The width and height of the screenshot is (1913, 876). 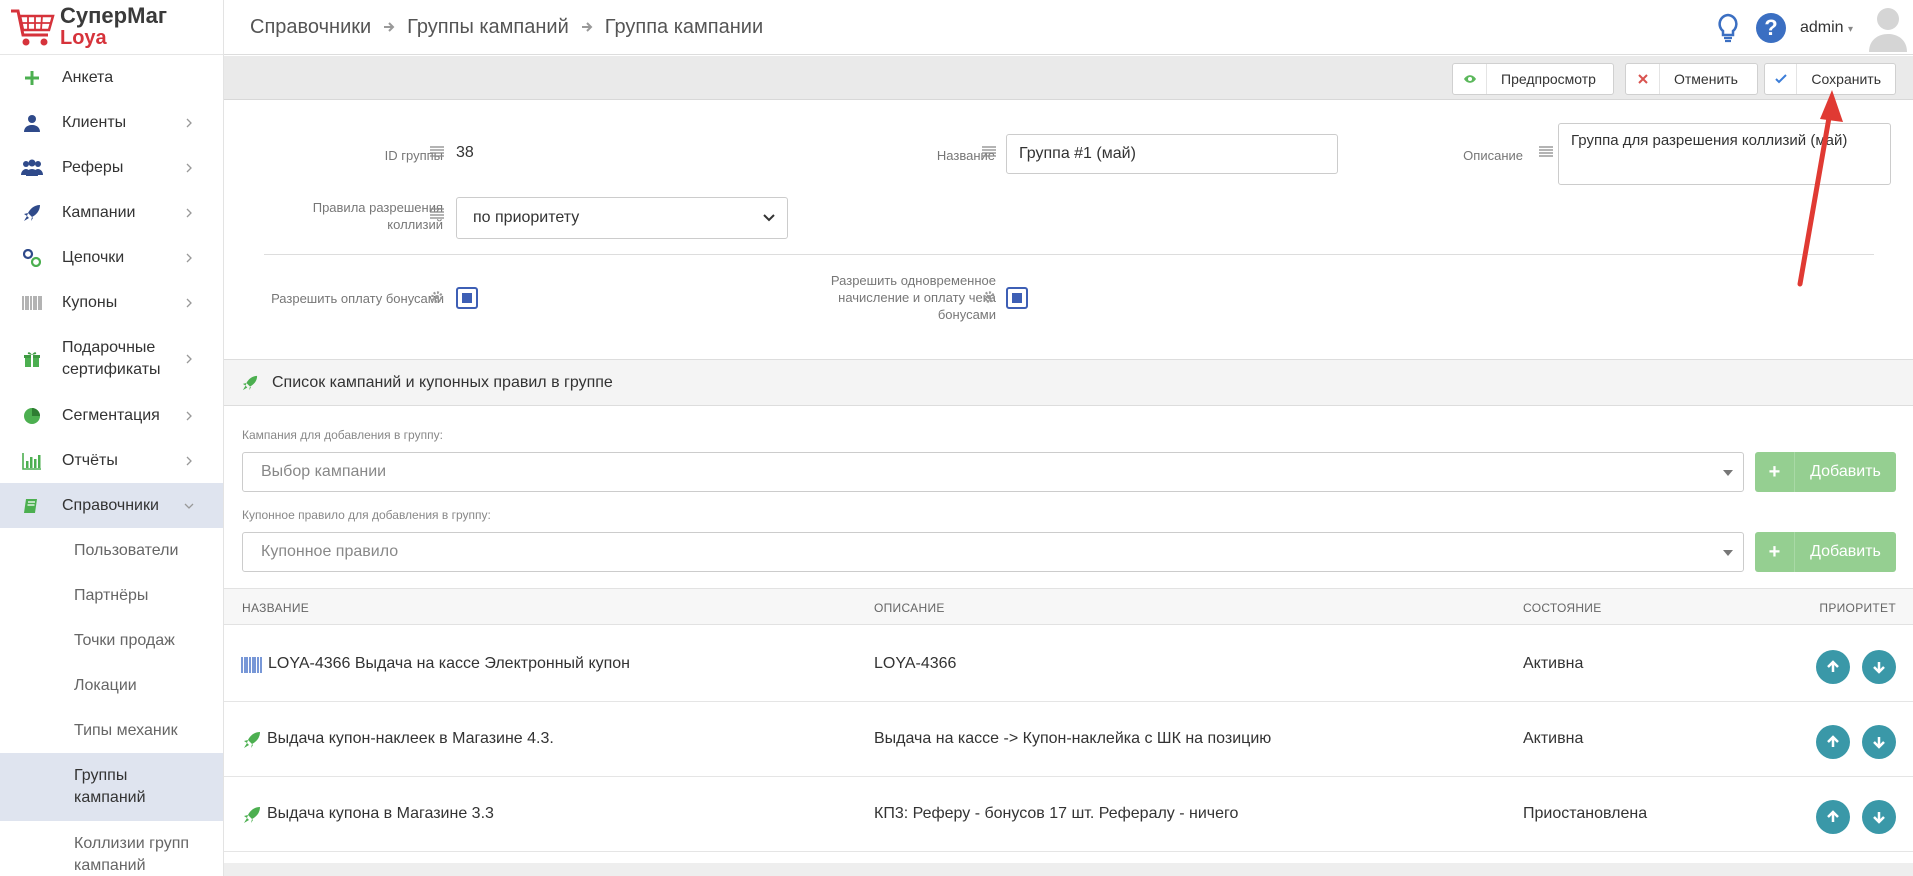 I want to click on sidebar-subitem-mechanic-types: Типы механик, so click(x=111, y=730).